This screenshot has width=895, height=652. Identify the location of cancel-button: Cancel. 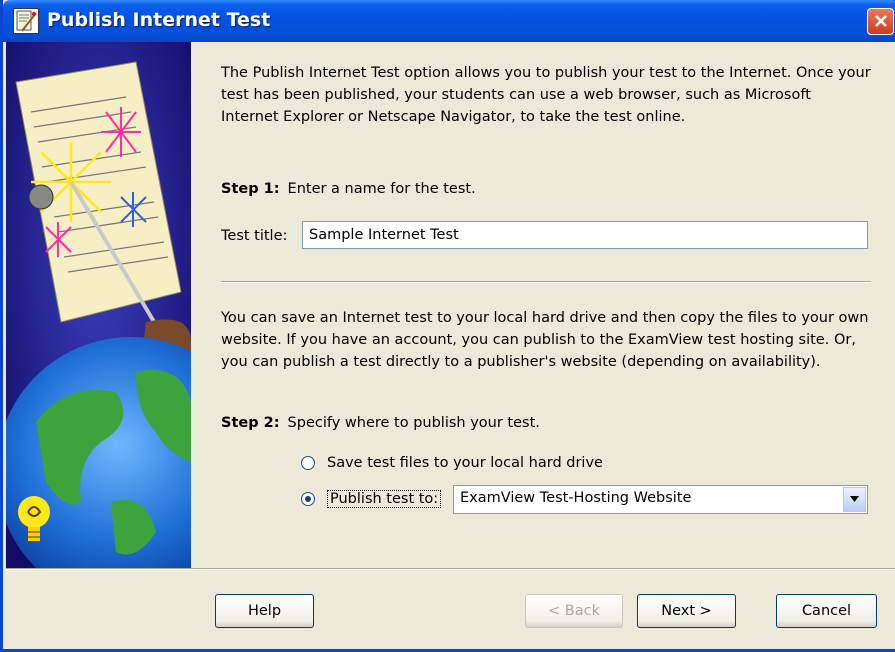
(826, 611).